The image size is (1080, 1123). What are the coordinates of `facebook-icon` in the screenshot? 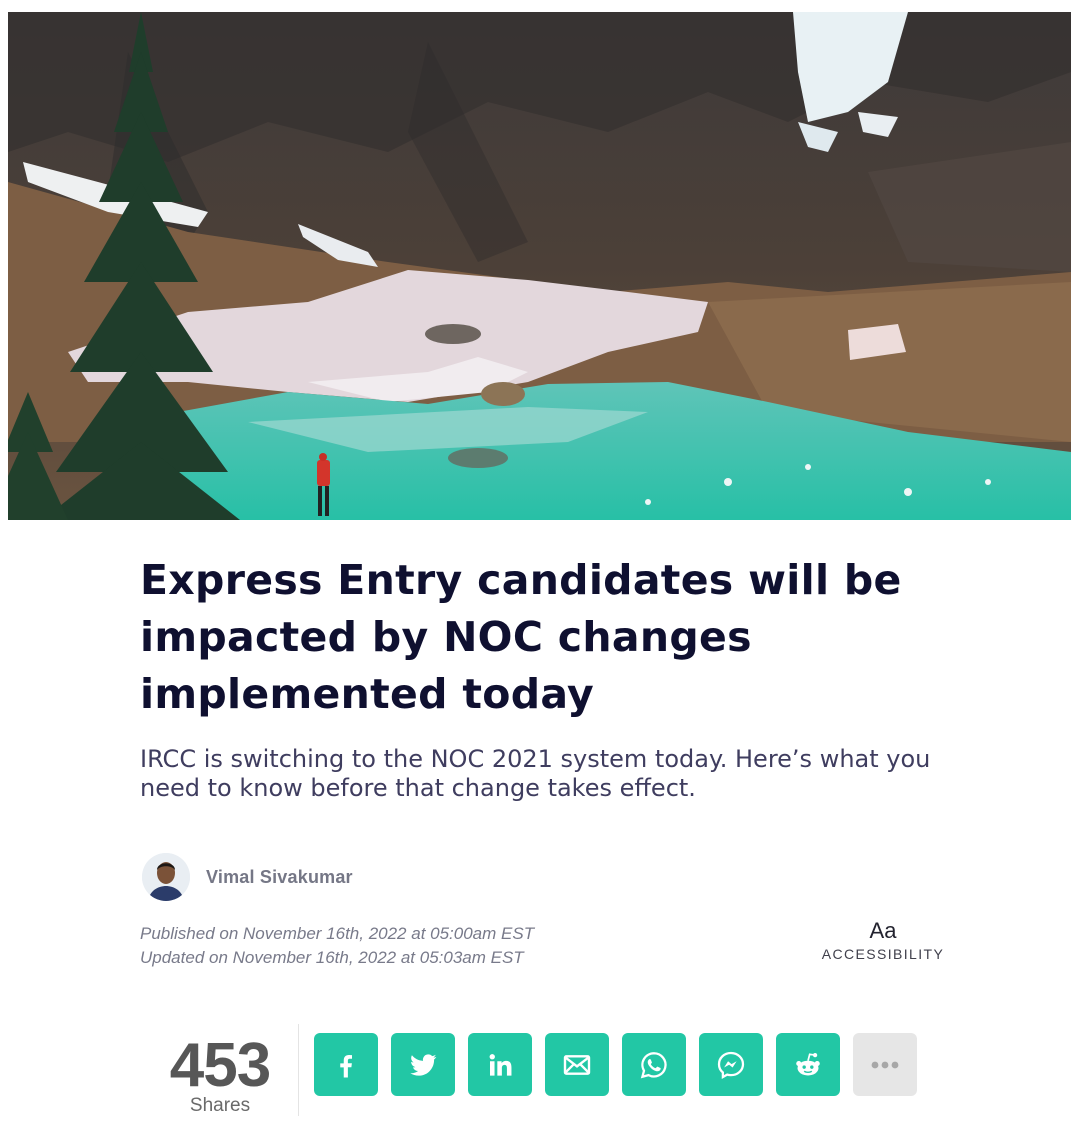 It's located at (346, 1065).